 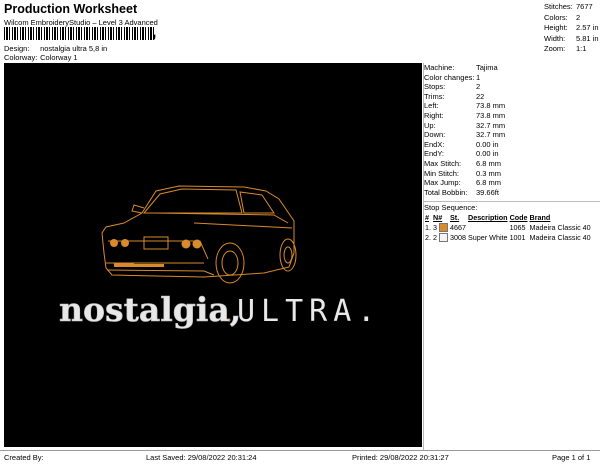 What do you see at coordinates (300, 450) in the screenshot?
I see `footer-divider` at bounding box center [300, 450].